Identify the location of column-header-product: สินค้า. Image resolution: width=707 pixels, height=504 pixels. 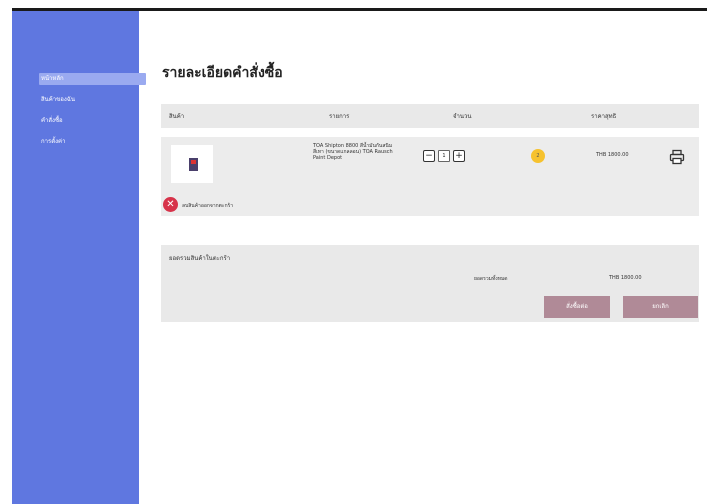
(177, 116).